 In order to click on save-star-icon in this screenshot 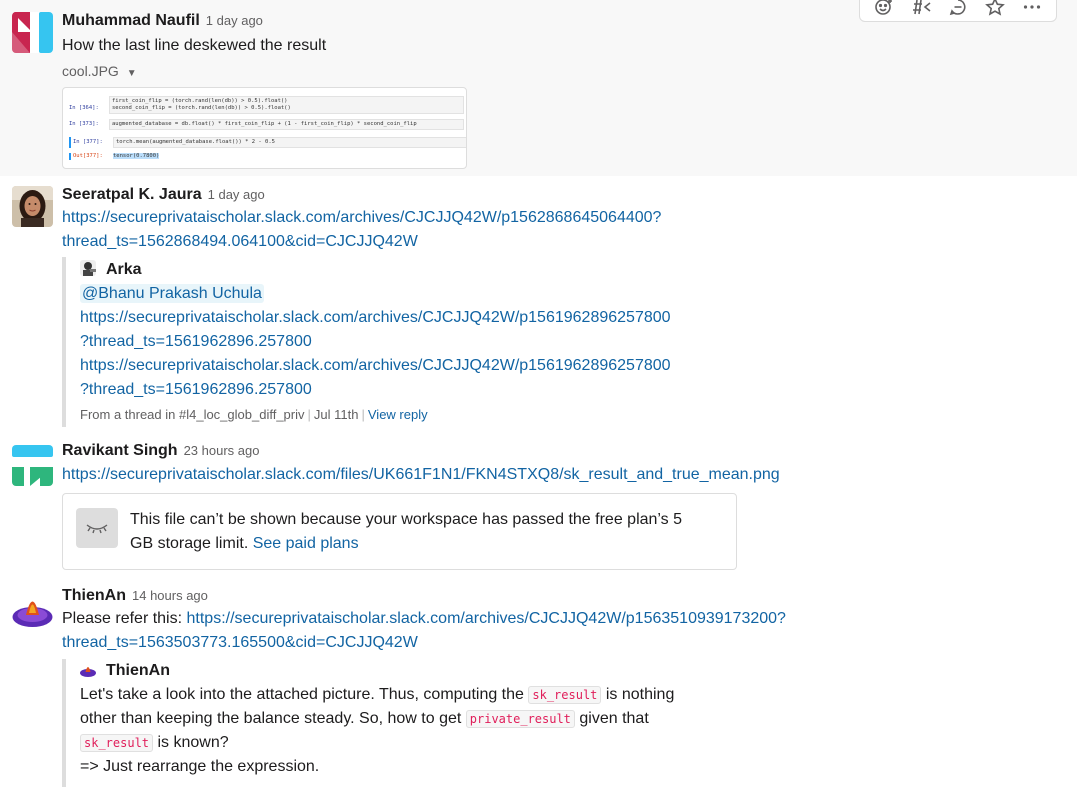, I will do `click(995, 10)`.